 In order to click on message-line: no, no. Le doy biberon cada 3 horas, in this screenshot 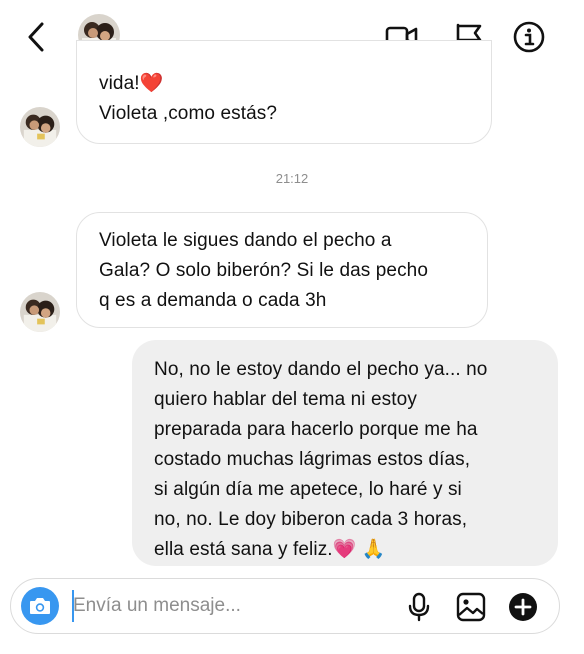, I will do `click(311, 519)`.